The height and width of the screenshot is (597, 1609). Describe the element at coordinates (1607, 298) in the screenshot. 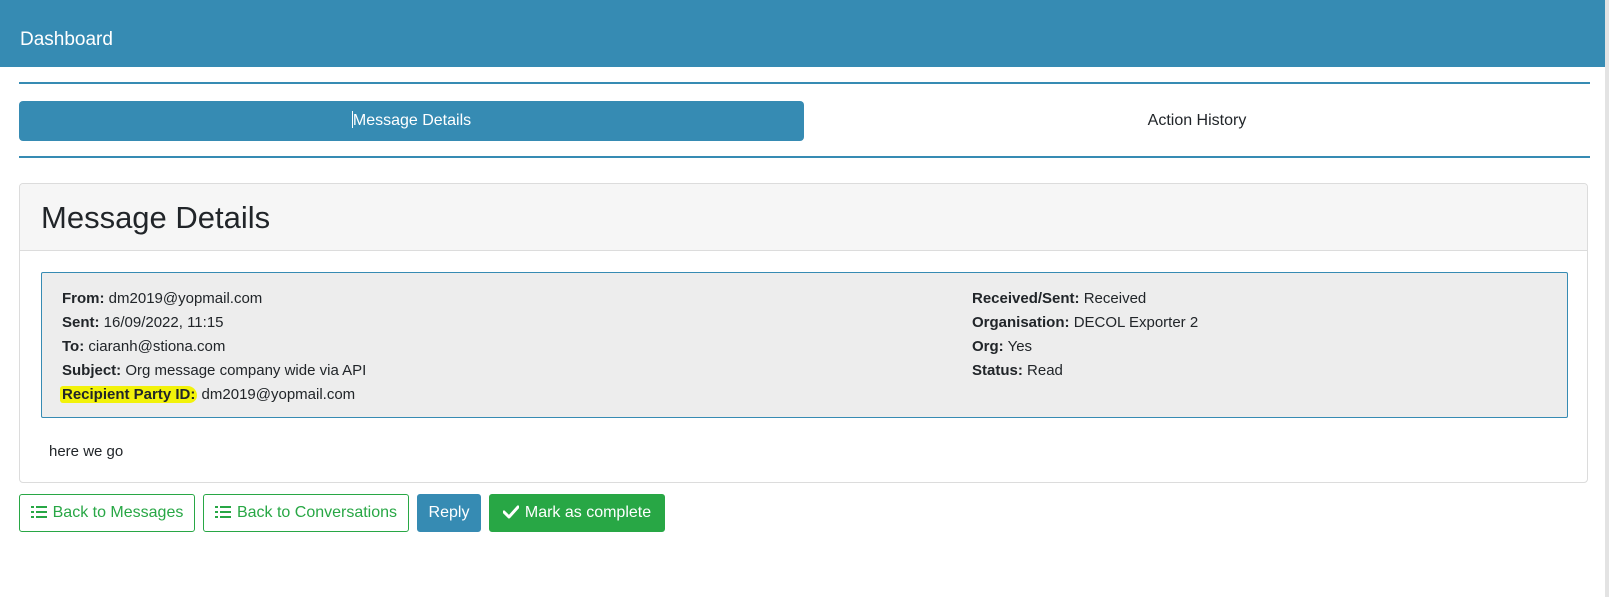

I see `scrollbar` at that location.